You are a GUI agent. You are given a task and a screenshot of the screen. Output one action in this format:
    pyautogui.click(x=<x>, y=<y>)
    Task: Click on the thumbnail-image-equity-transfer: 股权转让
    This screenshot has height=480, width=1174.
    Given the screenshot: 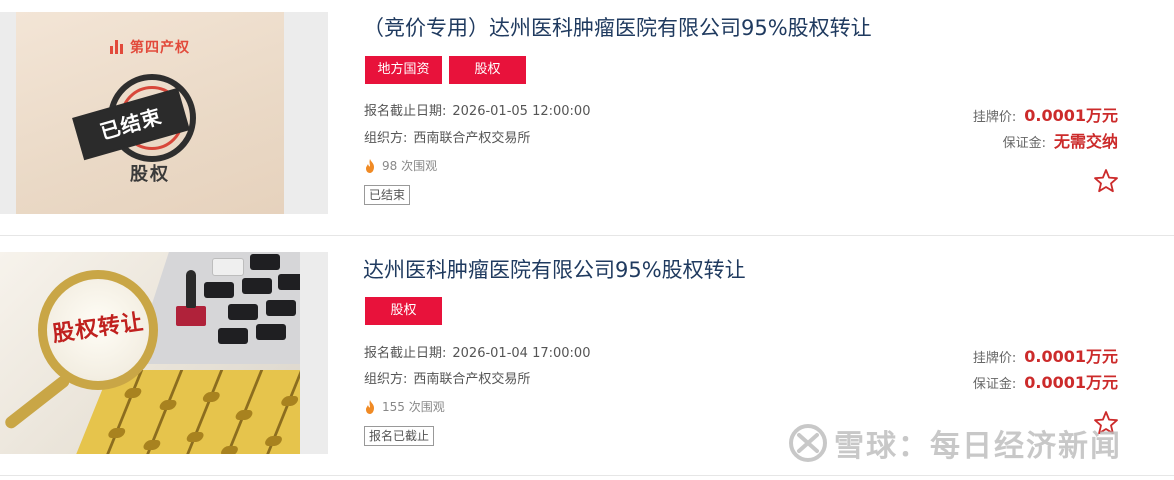 What is the action you would take?
    pyautogui.click(x=150, y=353)
    